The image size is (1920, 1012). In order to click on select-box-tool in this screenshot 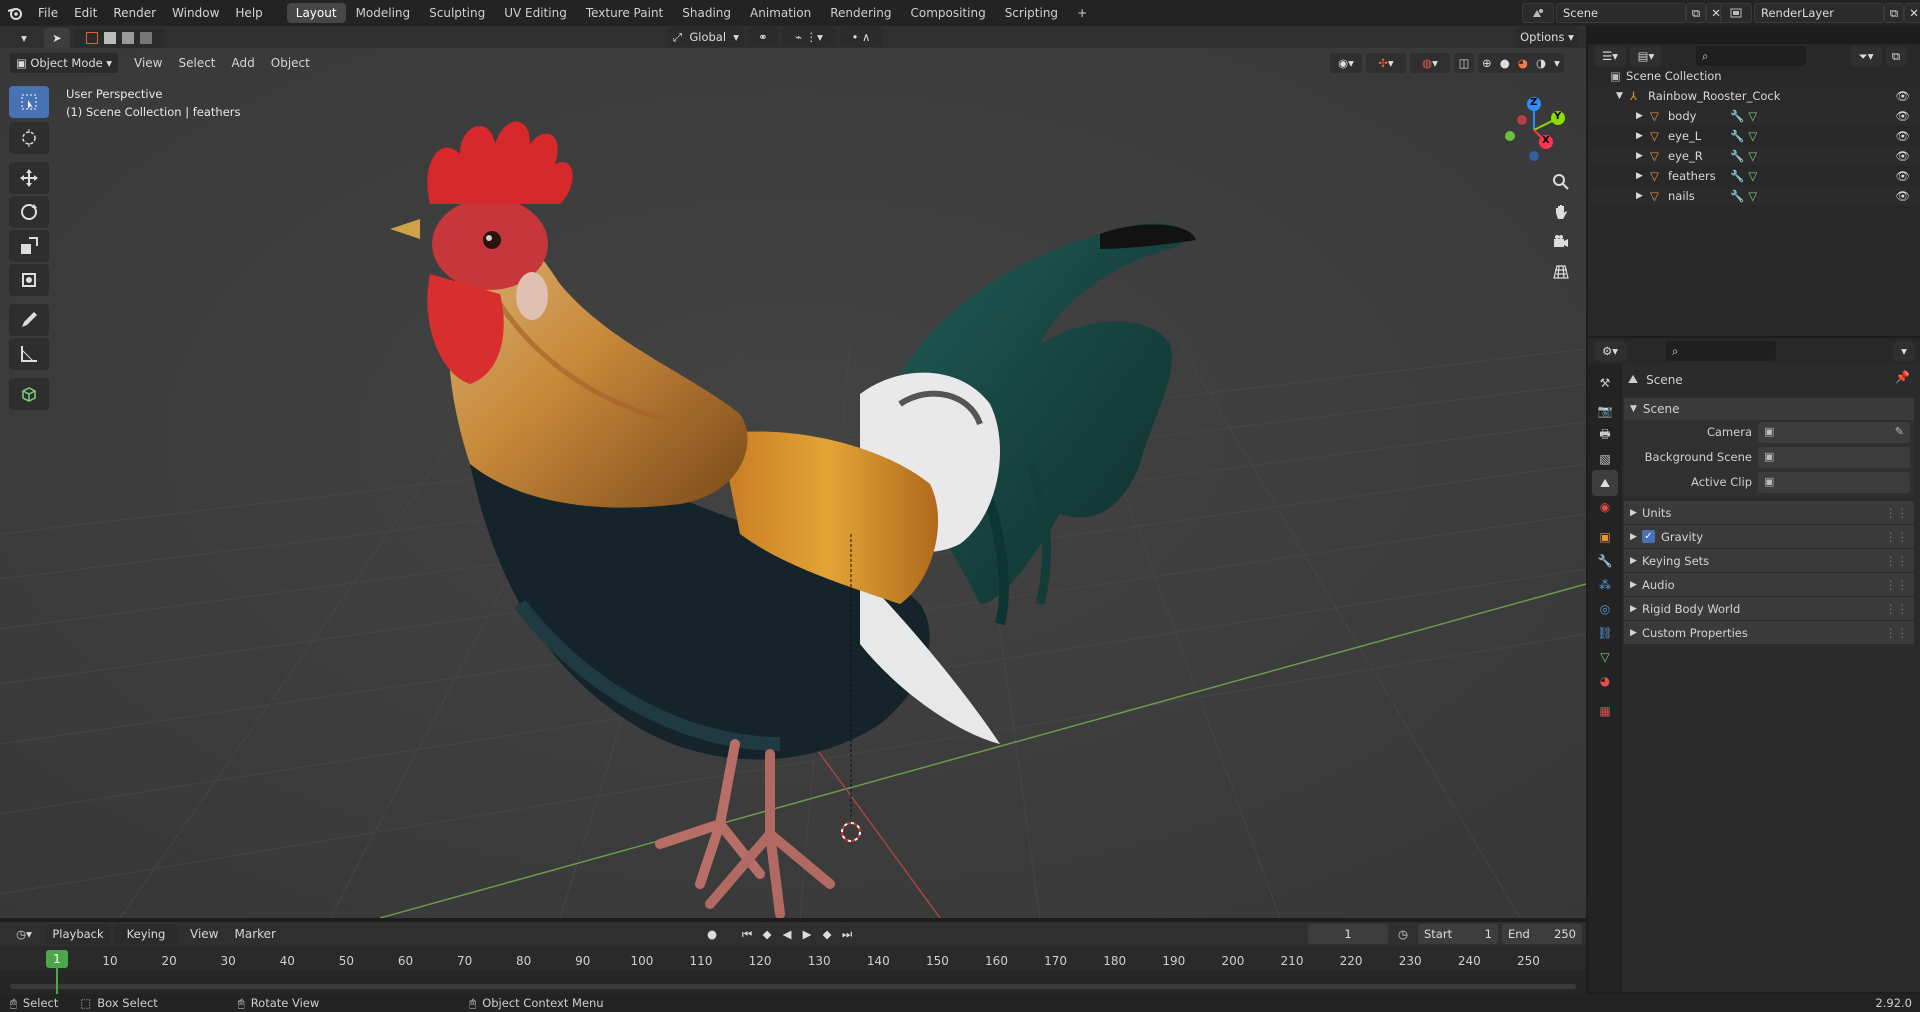, I will do `click(29, 102)`.